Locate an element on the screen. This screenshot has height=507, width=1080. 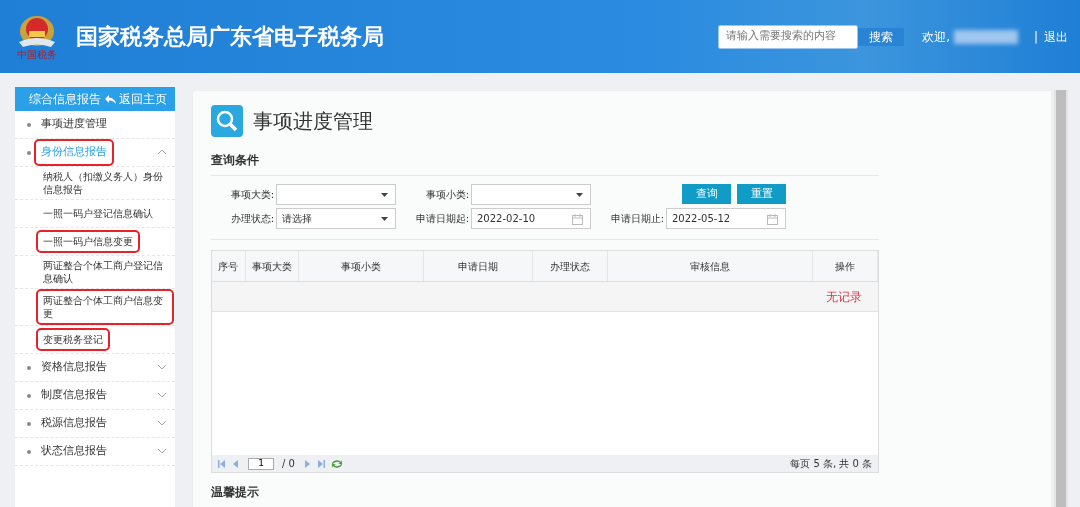
sidebar-item: 制度信息报告 is located at coordinates (74, 395).